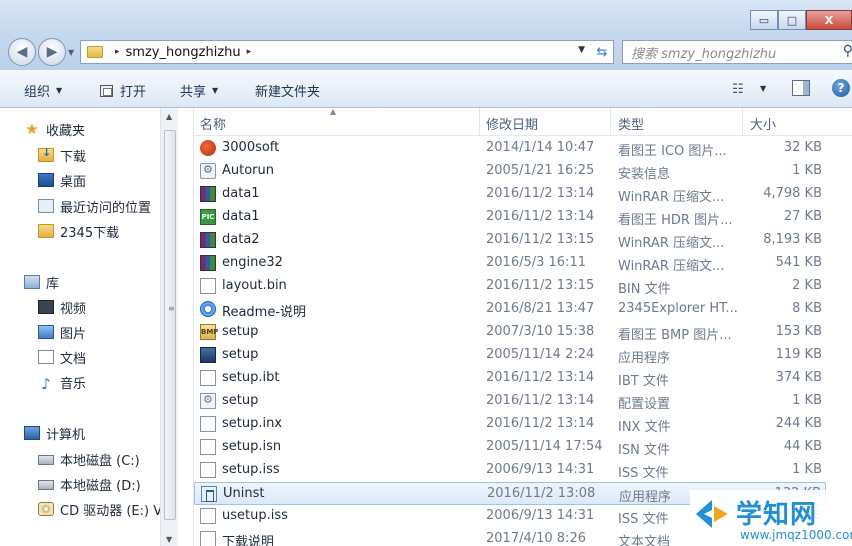 This screenshot has height=546, width=852. I want to click on scrollbar-thumb, so click(170, 325).